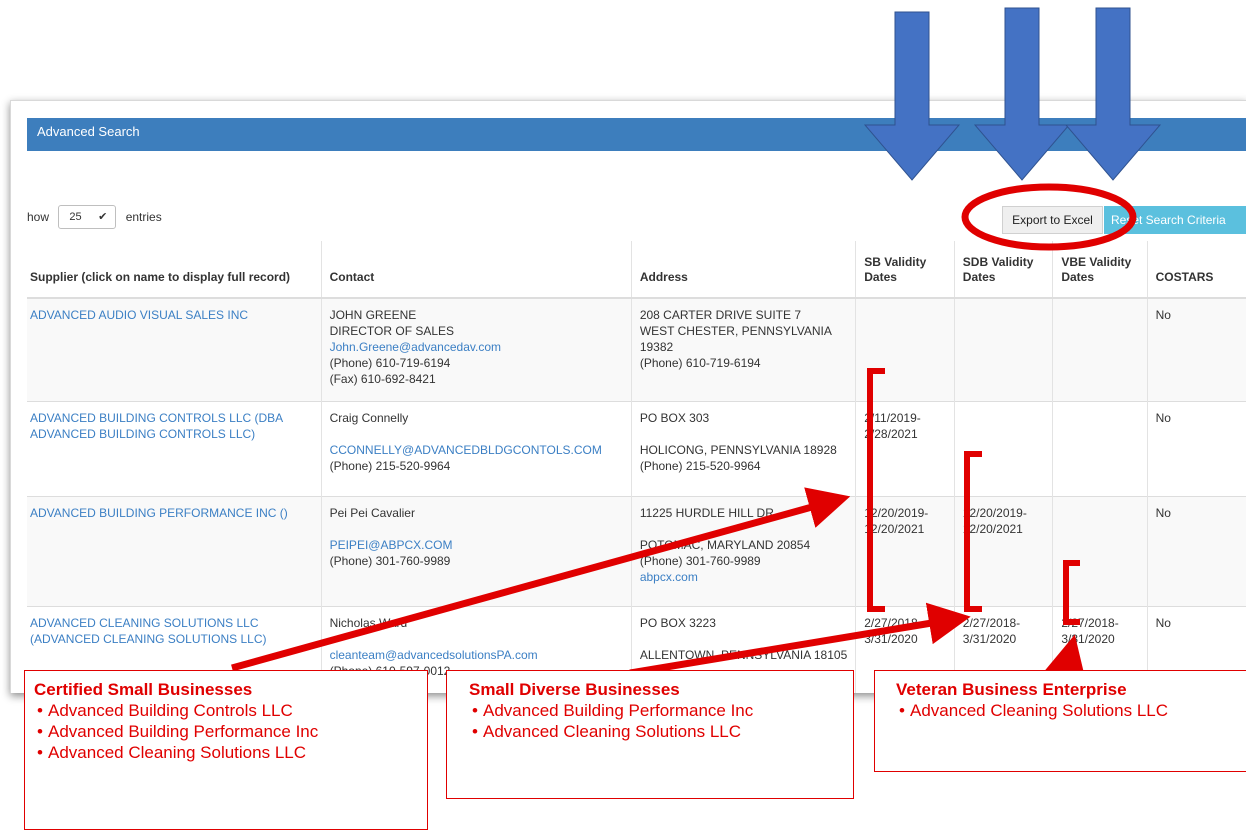 Image resolution: width=1246 pixels, height=830 pixels. I want to click on address-phone: (Phone) 610-719-6194, so click(700, 363).